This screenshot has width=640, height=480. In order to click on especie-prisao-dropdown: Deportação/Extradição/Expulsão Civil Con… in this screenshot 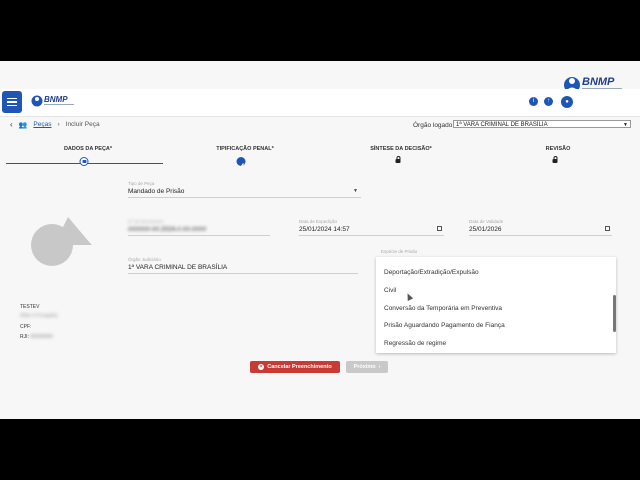, I will do `click(496, 305)`.